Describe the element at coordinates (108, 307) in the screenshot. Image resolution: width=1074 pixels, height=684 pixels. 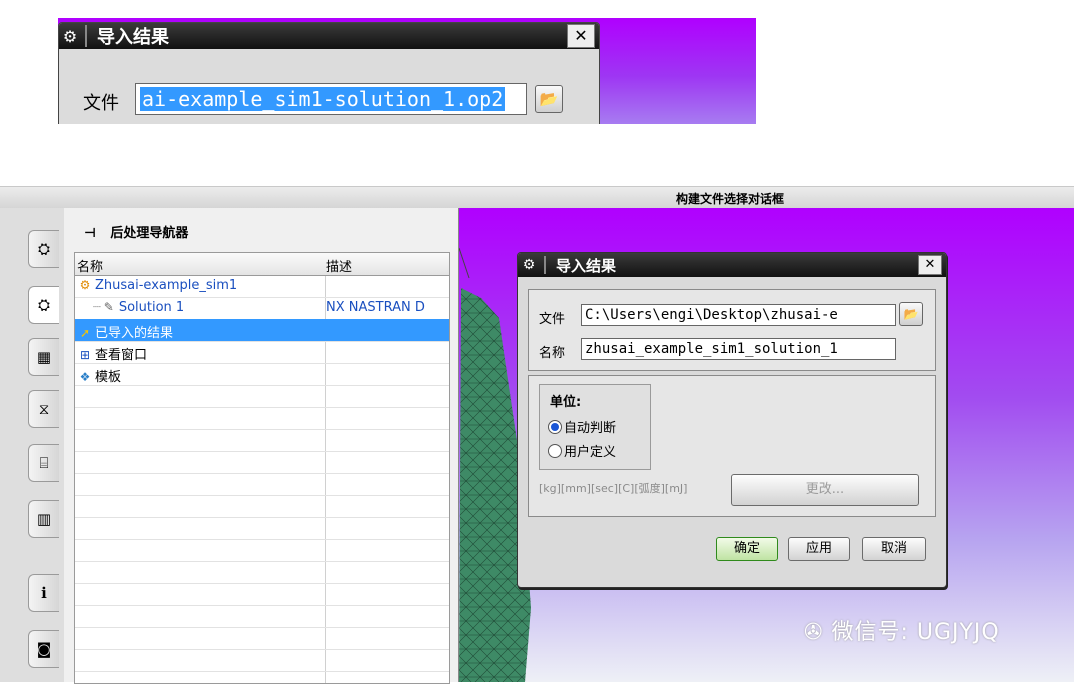
I see `solution-icon: ✎` at that location.